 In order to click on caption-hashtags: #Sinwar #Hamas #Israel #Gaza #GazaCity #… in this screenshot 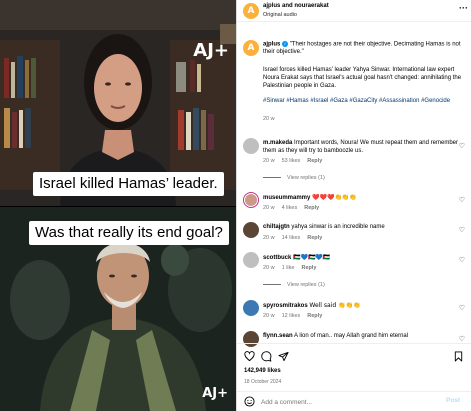, I will do `click(363, 101)`.